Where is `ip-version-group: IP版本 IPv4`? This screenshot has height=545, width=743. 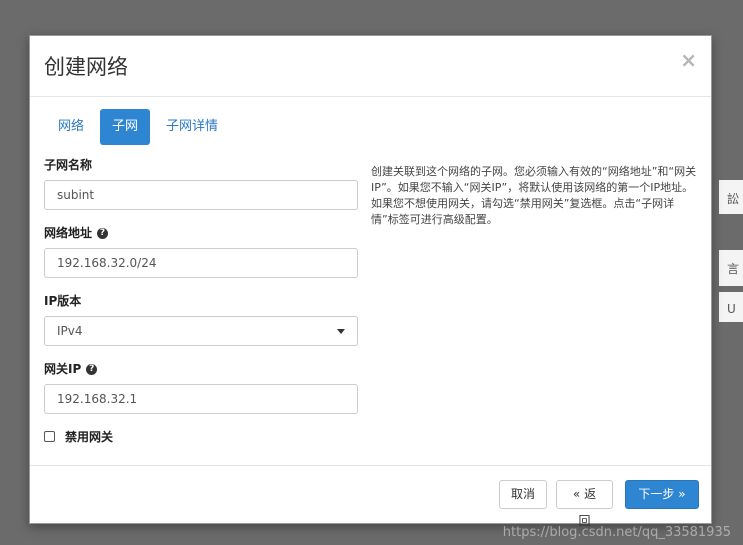
ip-version-group: IP版本 IPv4 is located at coordinates (201, 319).